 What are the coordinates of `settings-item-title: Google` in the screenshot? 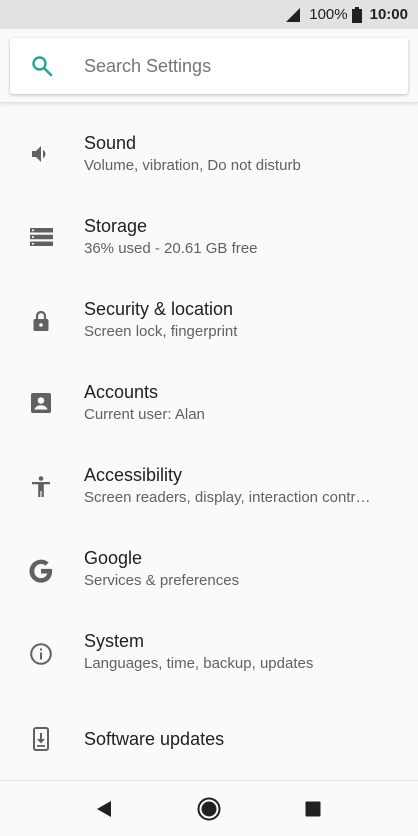 It's located at (113, 558).